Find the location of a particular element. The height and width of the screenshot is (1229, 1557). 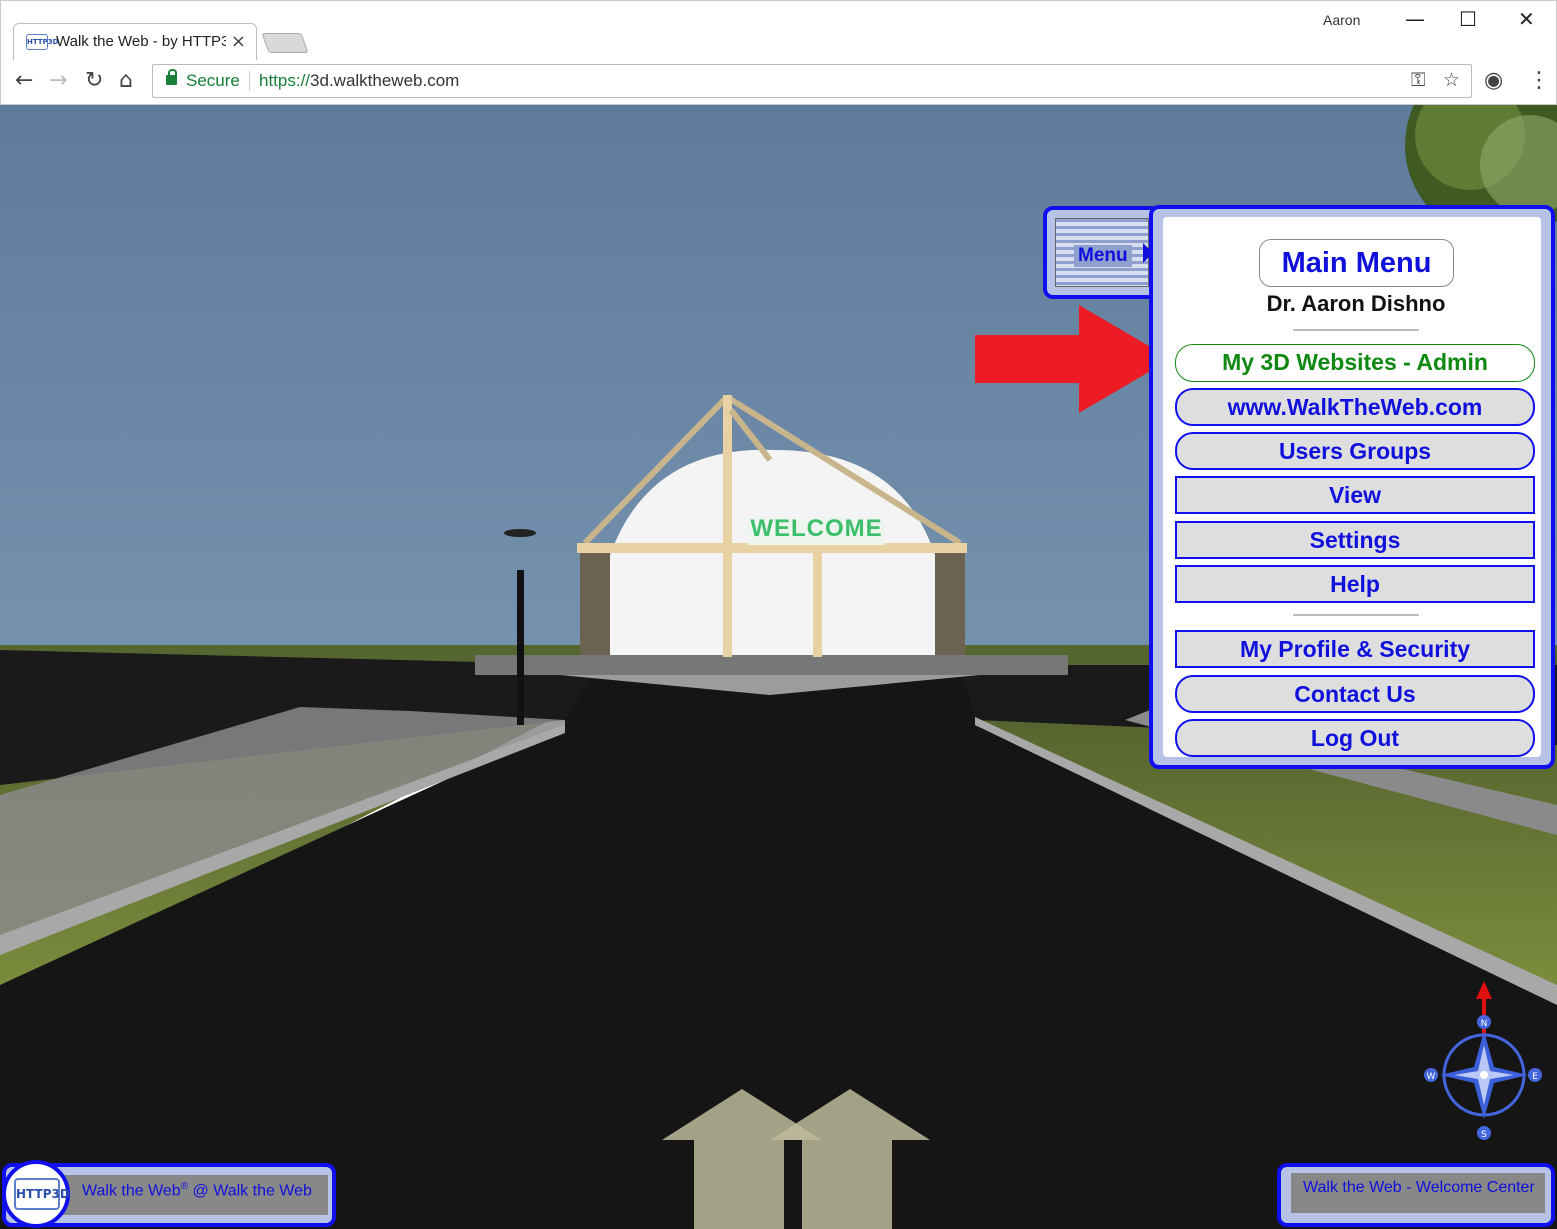

home-icon: ⌂ is located at coordinates (126, 81).